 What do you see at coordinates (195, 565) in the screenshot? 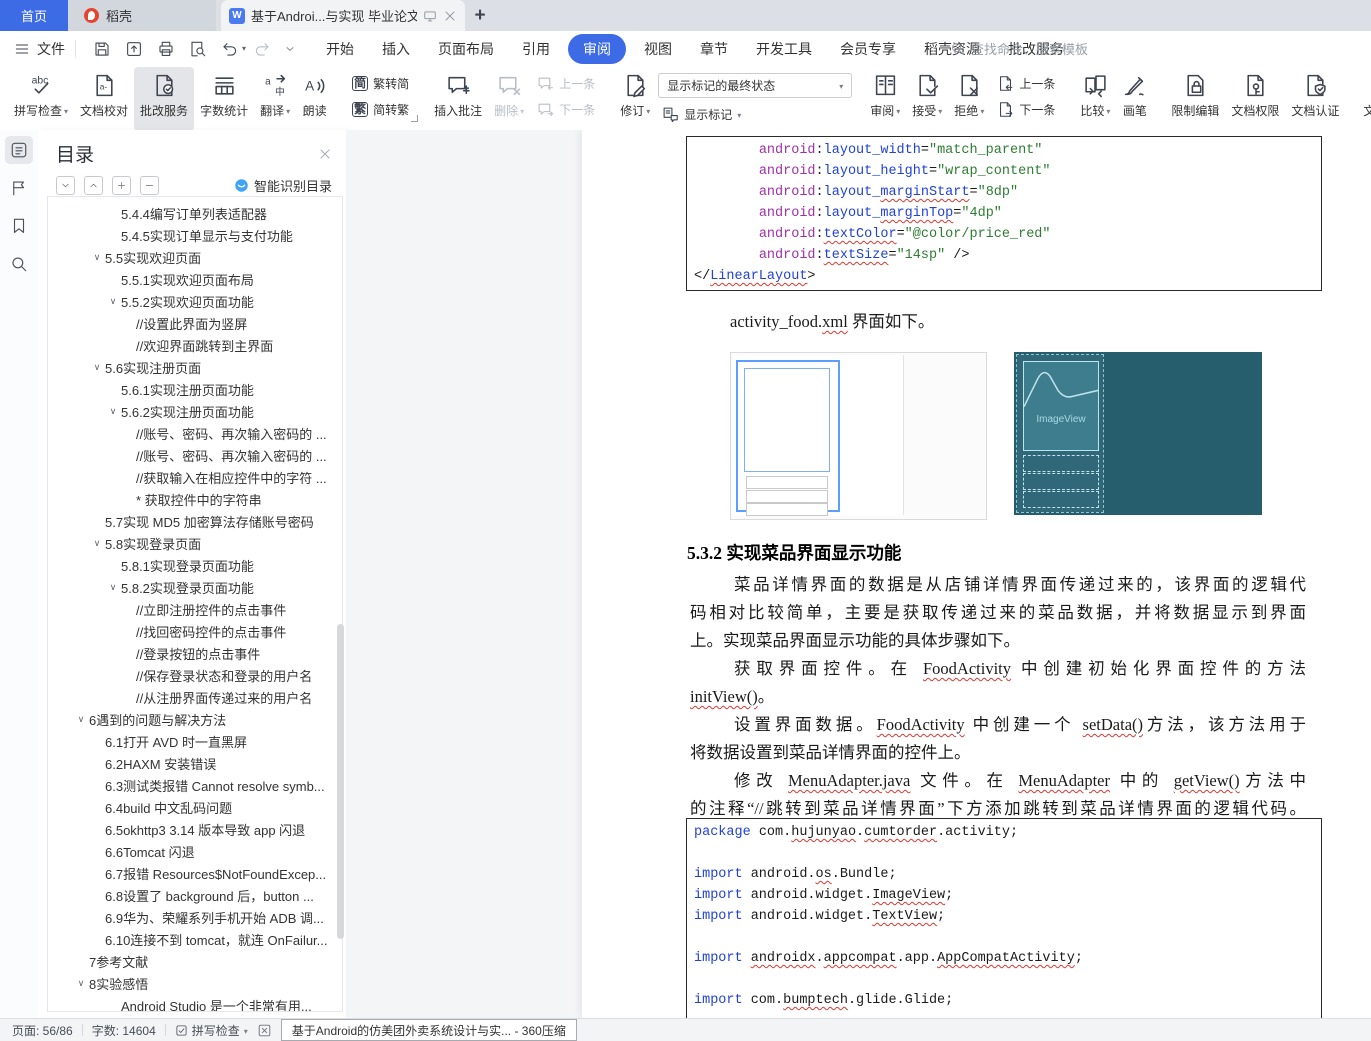
I see `toc-item: 5.8.1实现登录页面功能` at bounding box center [195, 565].